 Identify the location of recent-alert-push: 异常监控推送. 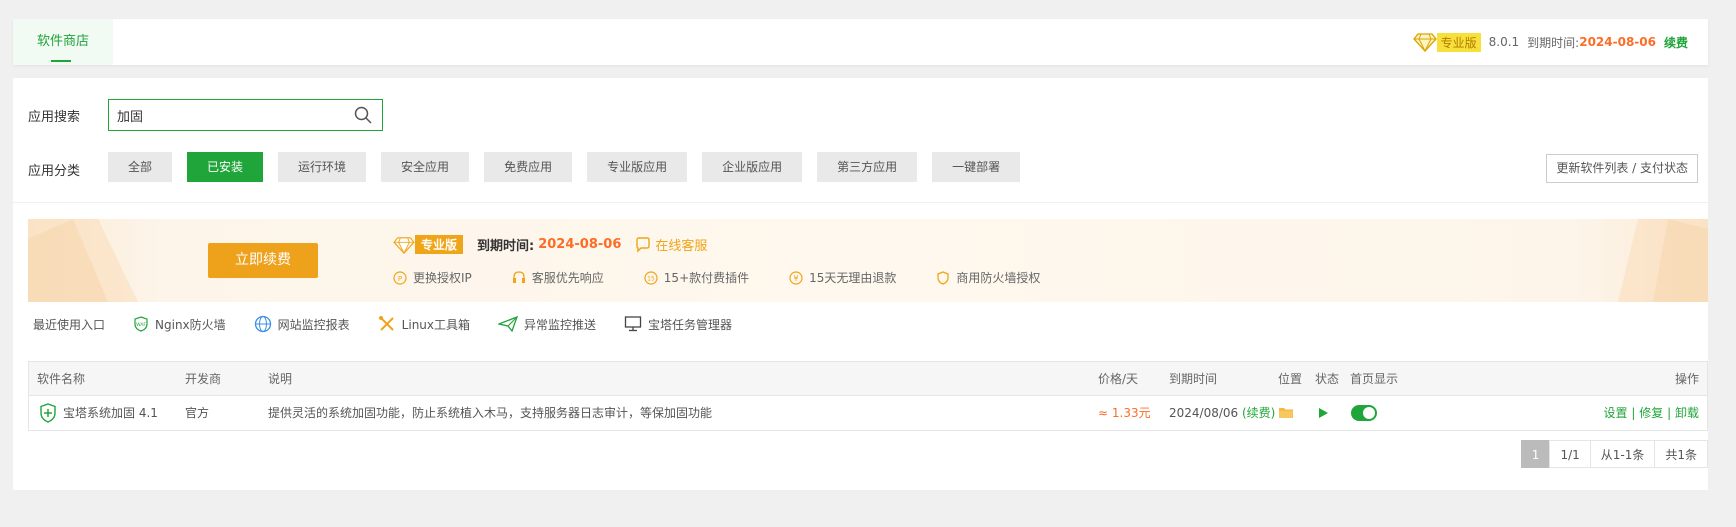
(547, 324).